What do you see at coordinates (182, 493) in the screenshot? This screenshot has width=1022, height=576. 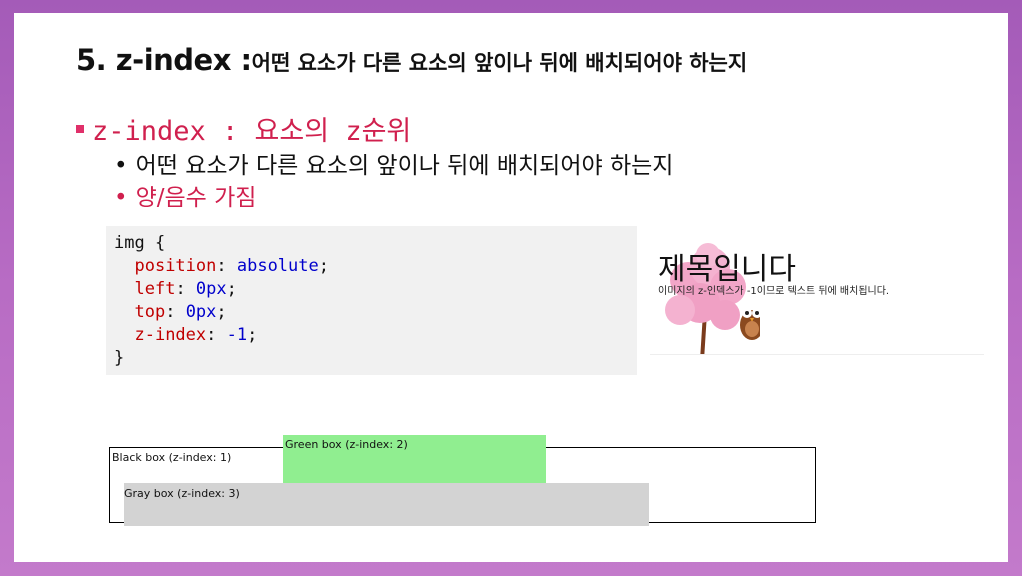 I see `gray-box-label: Gray box (z-index: 3)` at bounding box center [182, 493].